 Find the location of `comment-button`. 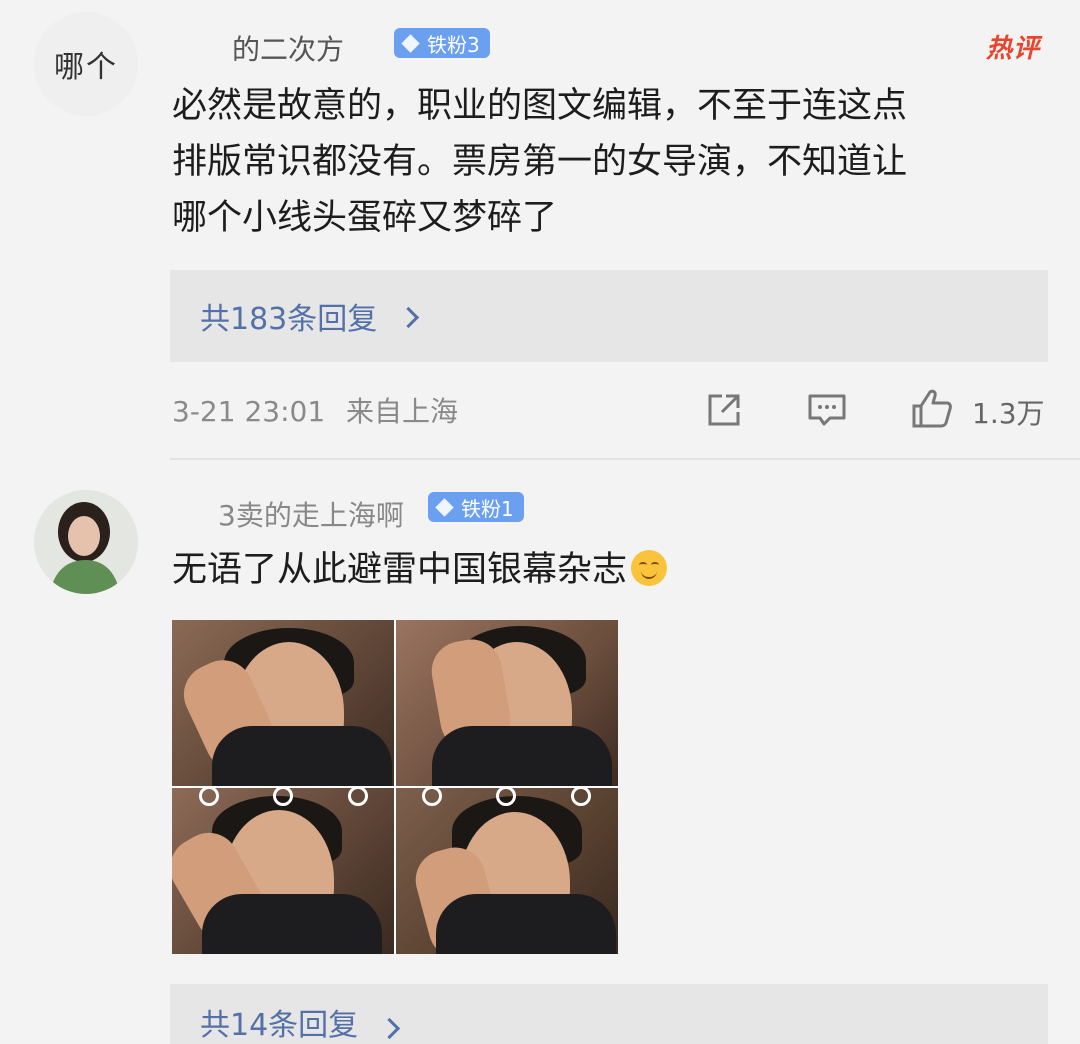

comment-button is located at coordinates (827, 412).